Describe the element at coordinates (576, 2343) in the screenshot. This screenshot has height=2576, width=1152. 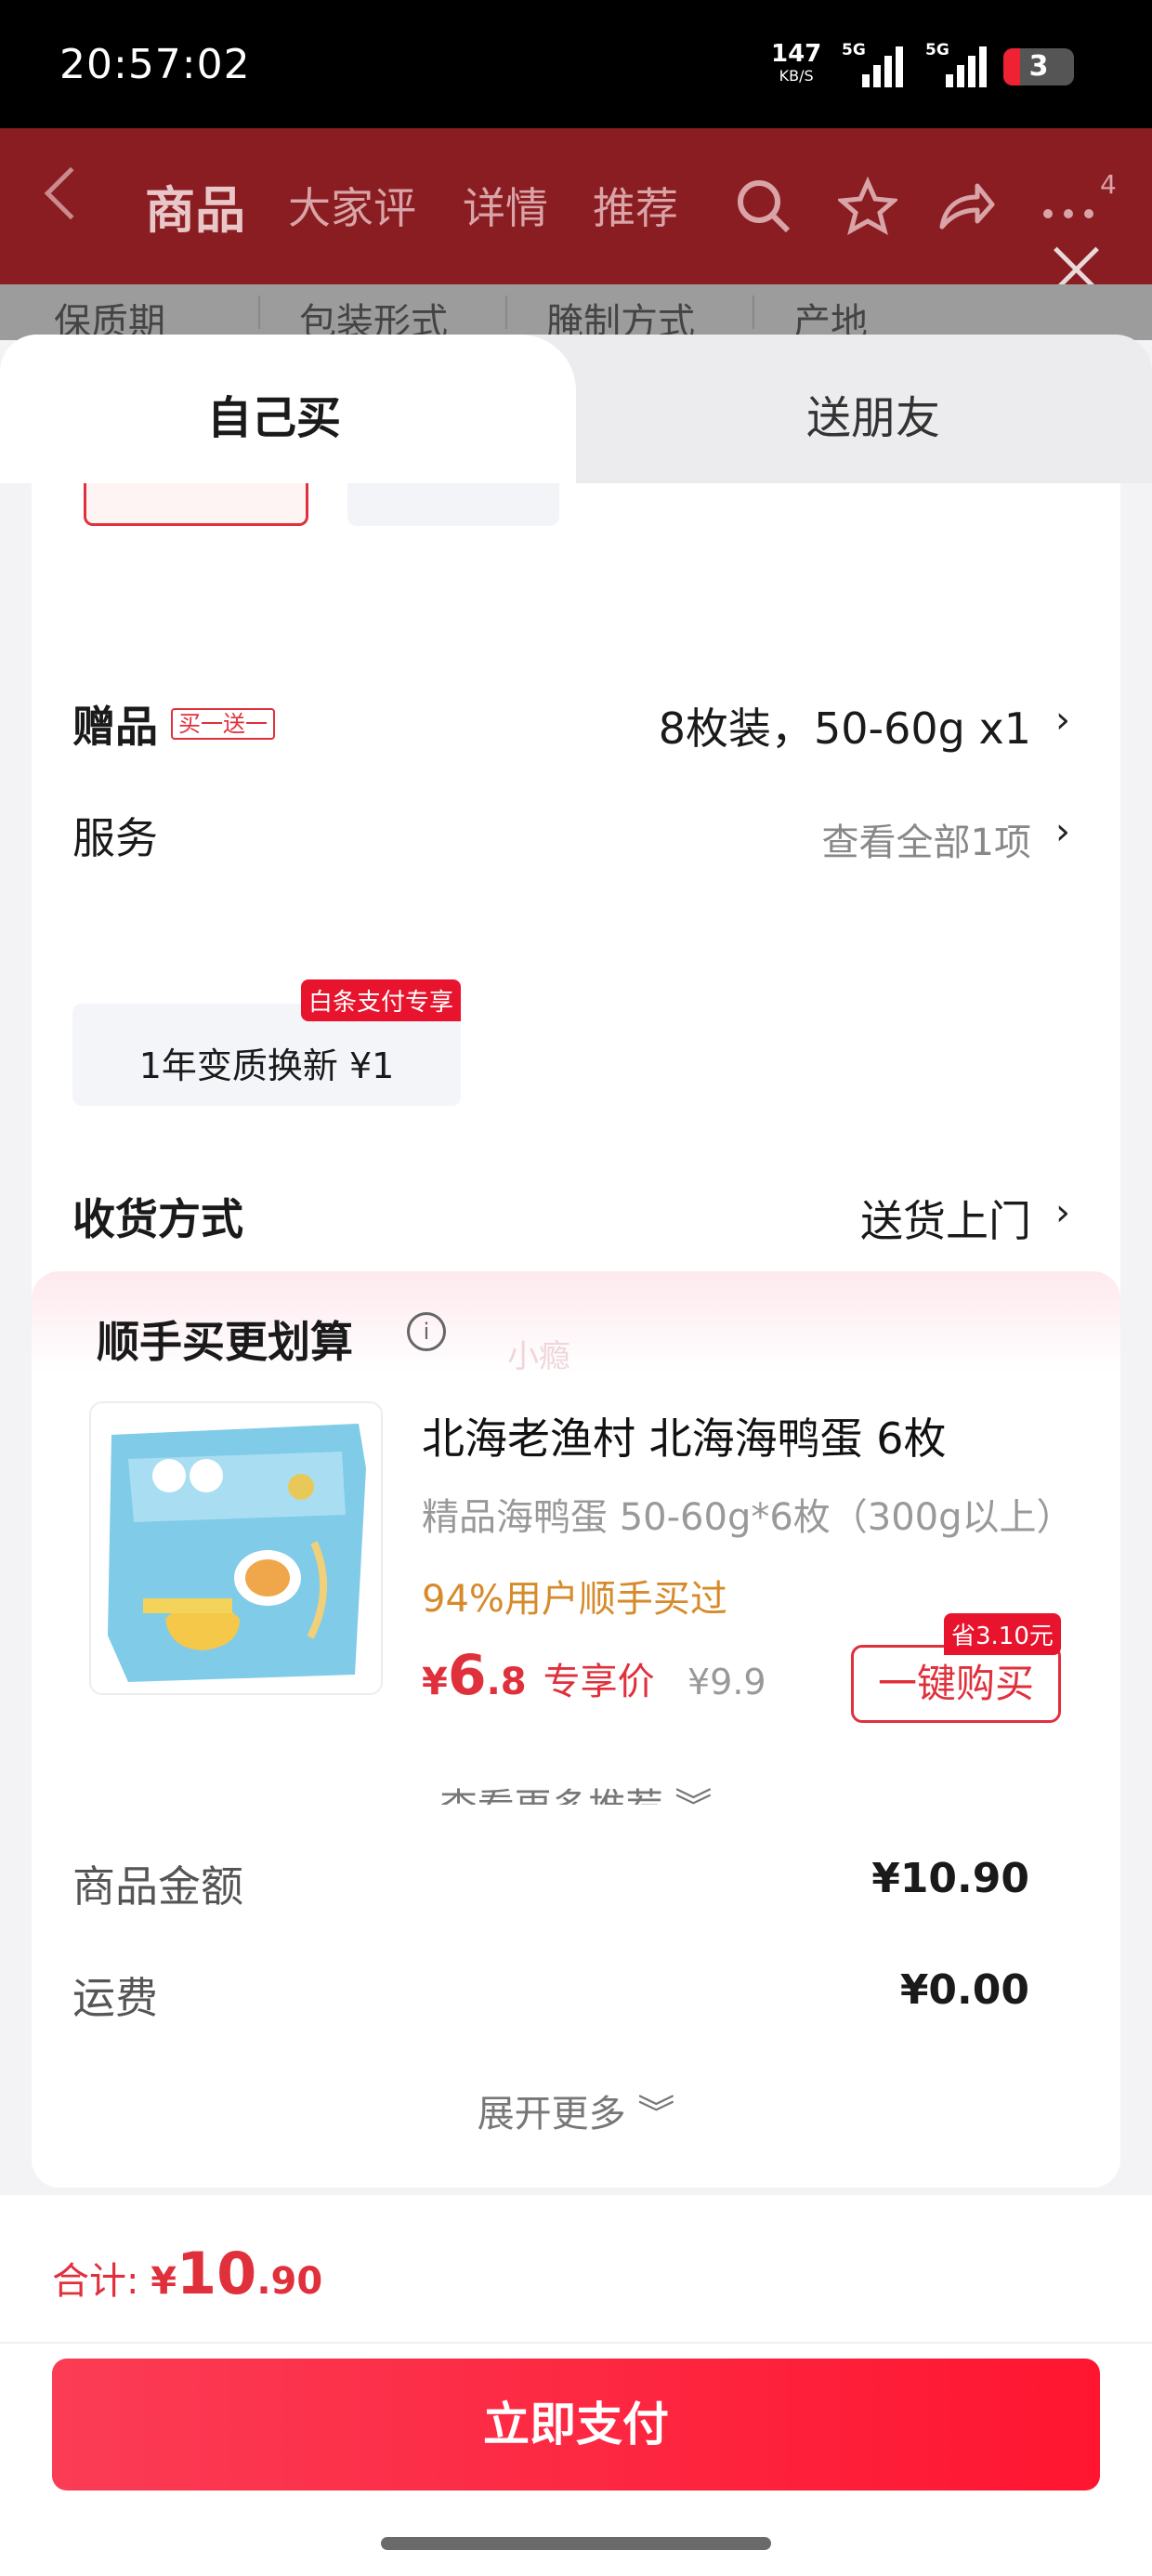
I see `divider` at that location.